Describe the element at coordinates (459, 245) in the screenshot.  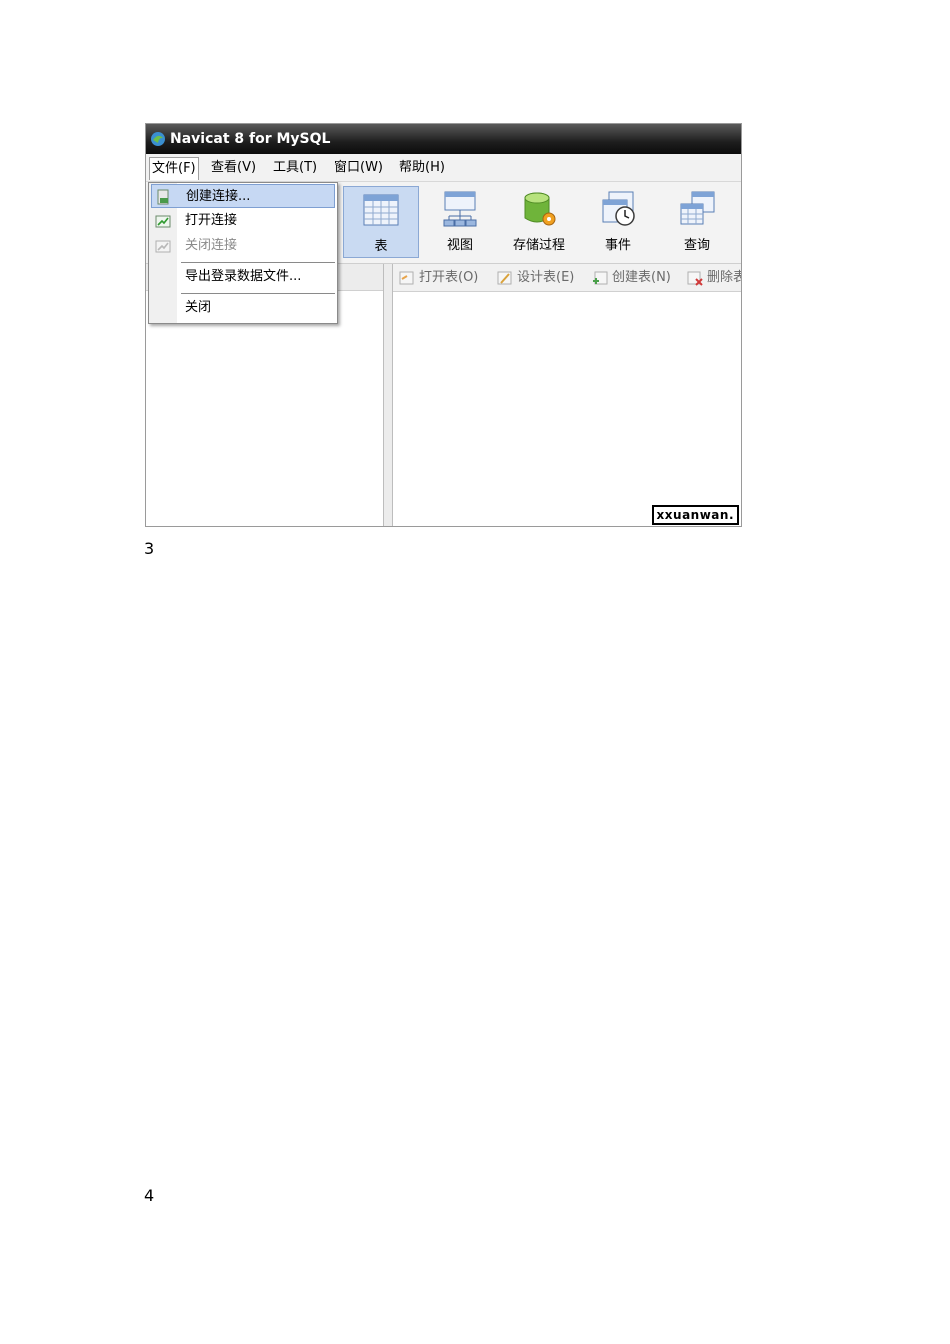
I see `toolbar-view-label: 视图` at that location.